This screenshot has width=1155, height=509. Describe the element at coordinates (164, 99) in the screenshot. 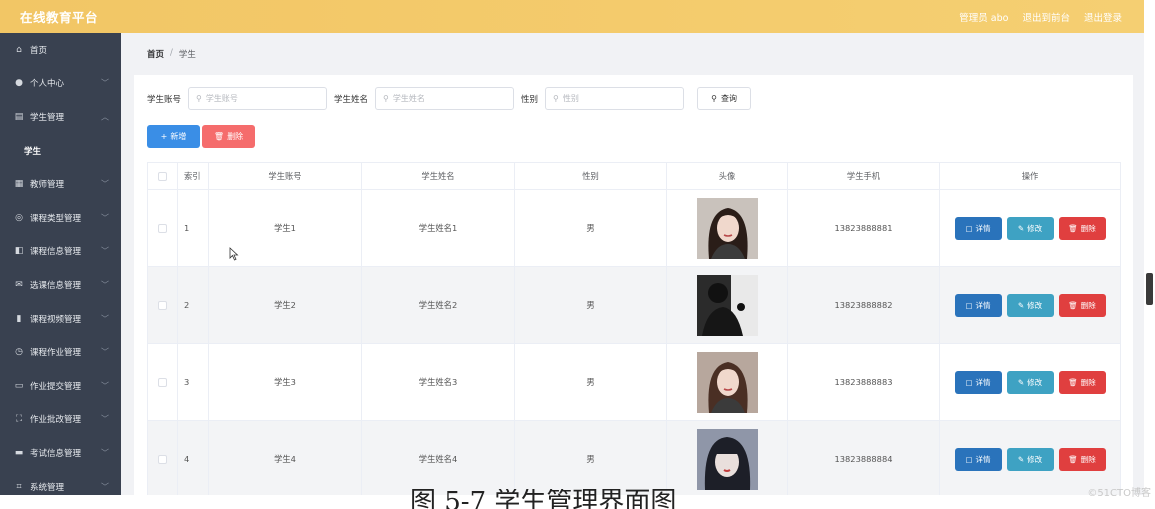

I see `account-label: 学生账号` at that location.